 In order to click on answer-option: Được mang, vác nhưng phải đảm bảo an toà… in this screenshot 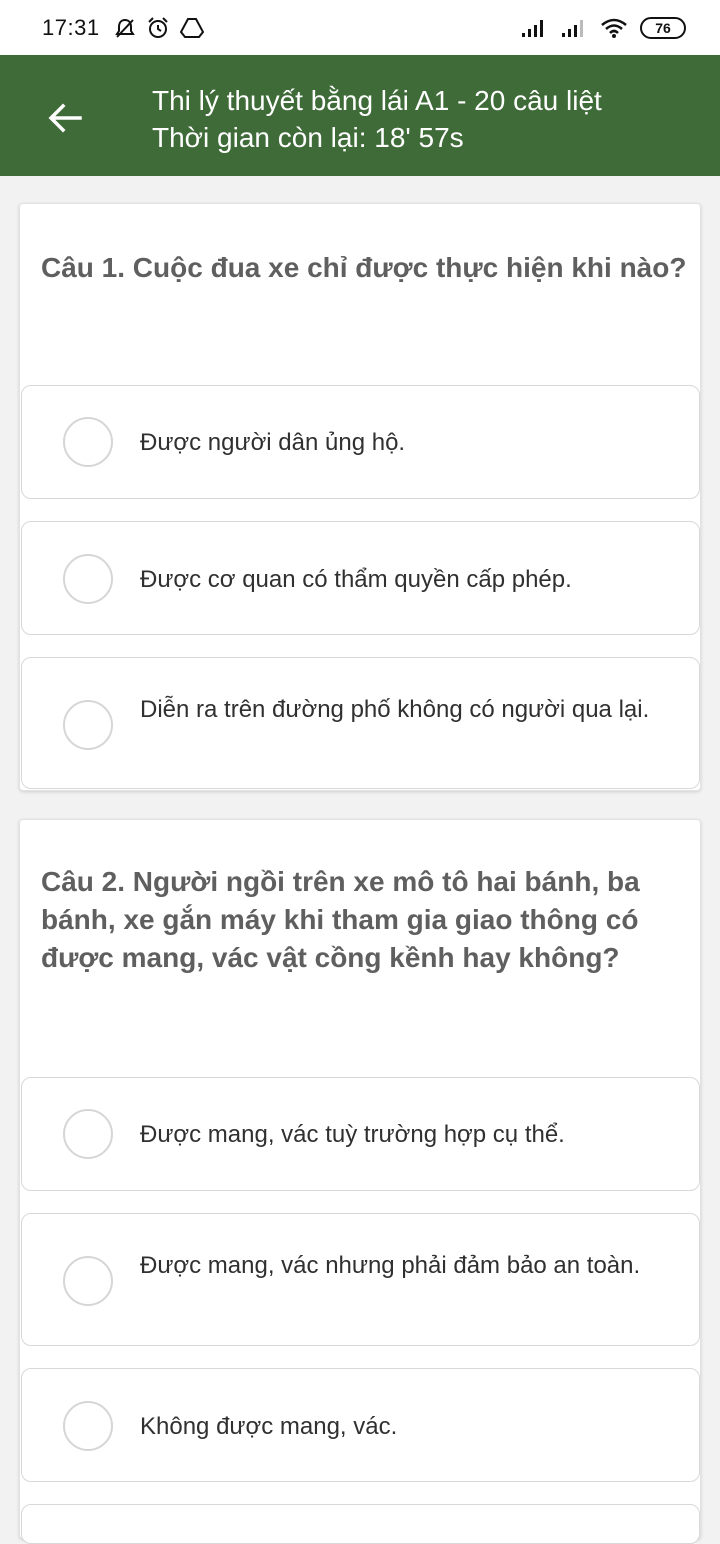, I will do `click(360, 1279)`.